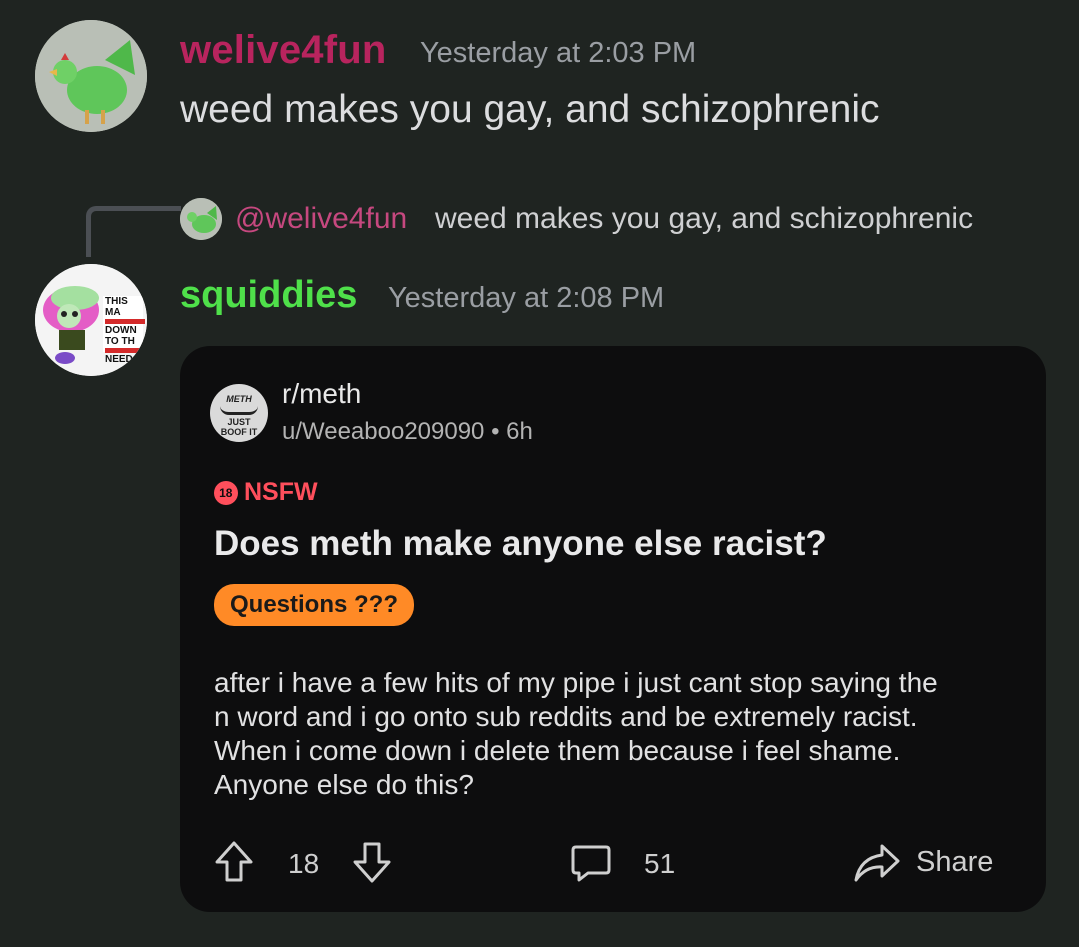 This screenshot has height=947, width=1079. I want to click on share-button: Share, so click(922, 862).